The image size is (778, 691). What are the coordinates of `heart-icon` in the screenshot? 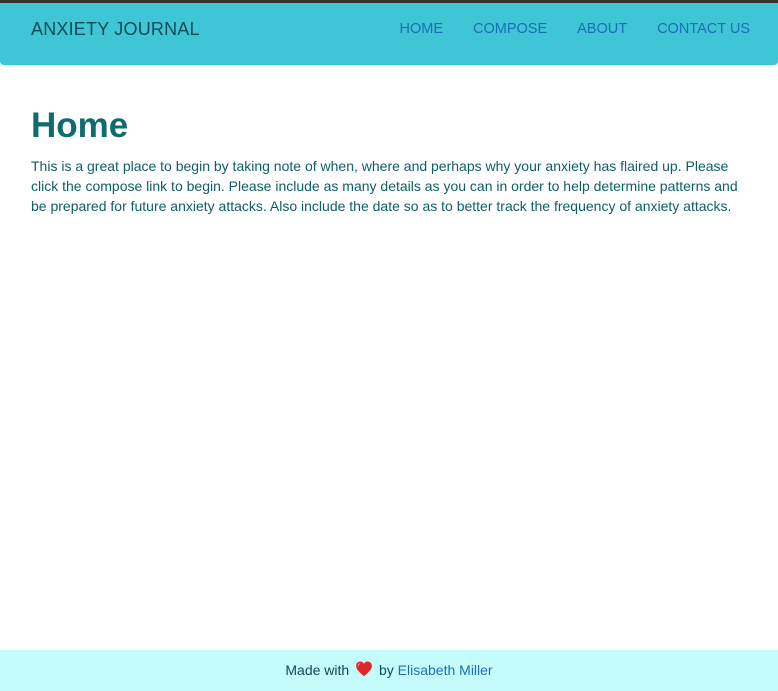 It's located at (364, 669).